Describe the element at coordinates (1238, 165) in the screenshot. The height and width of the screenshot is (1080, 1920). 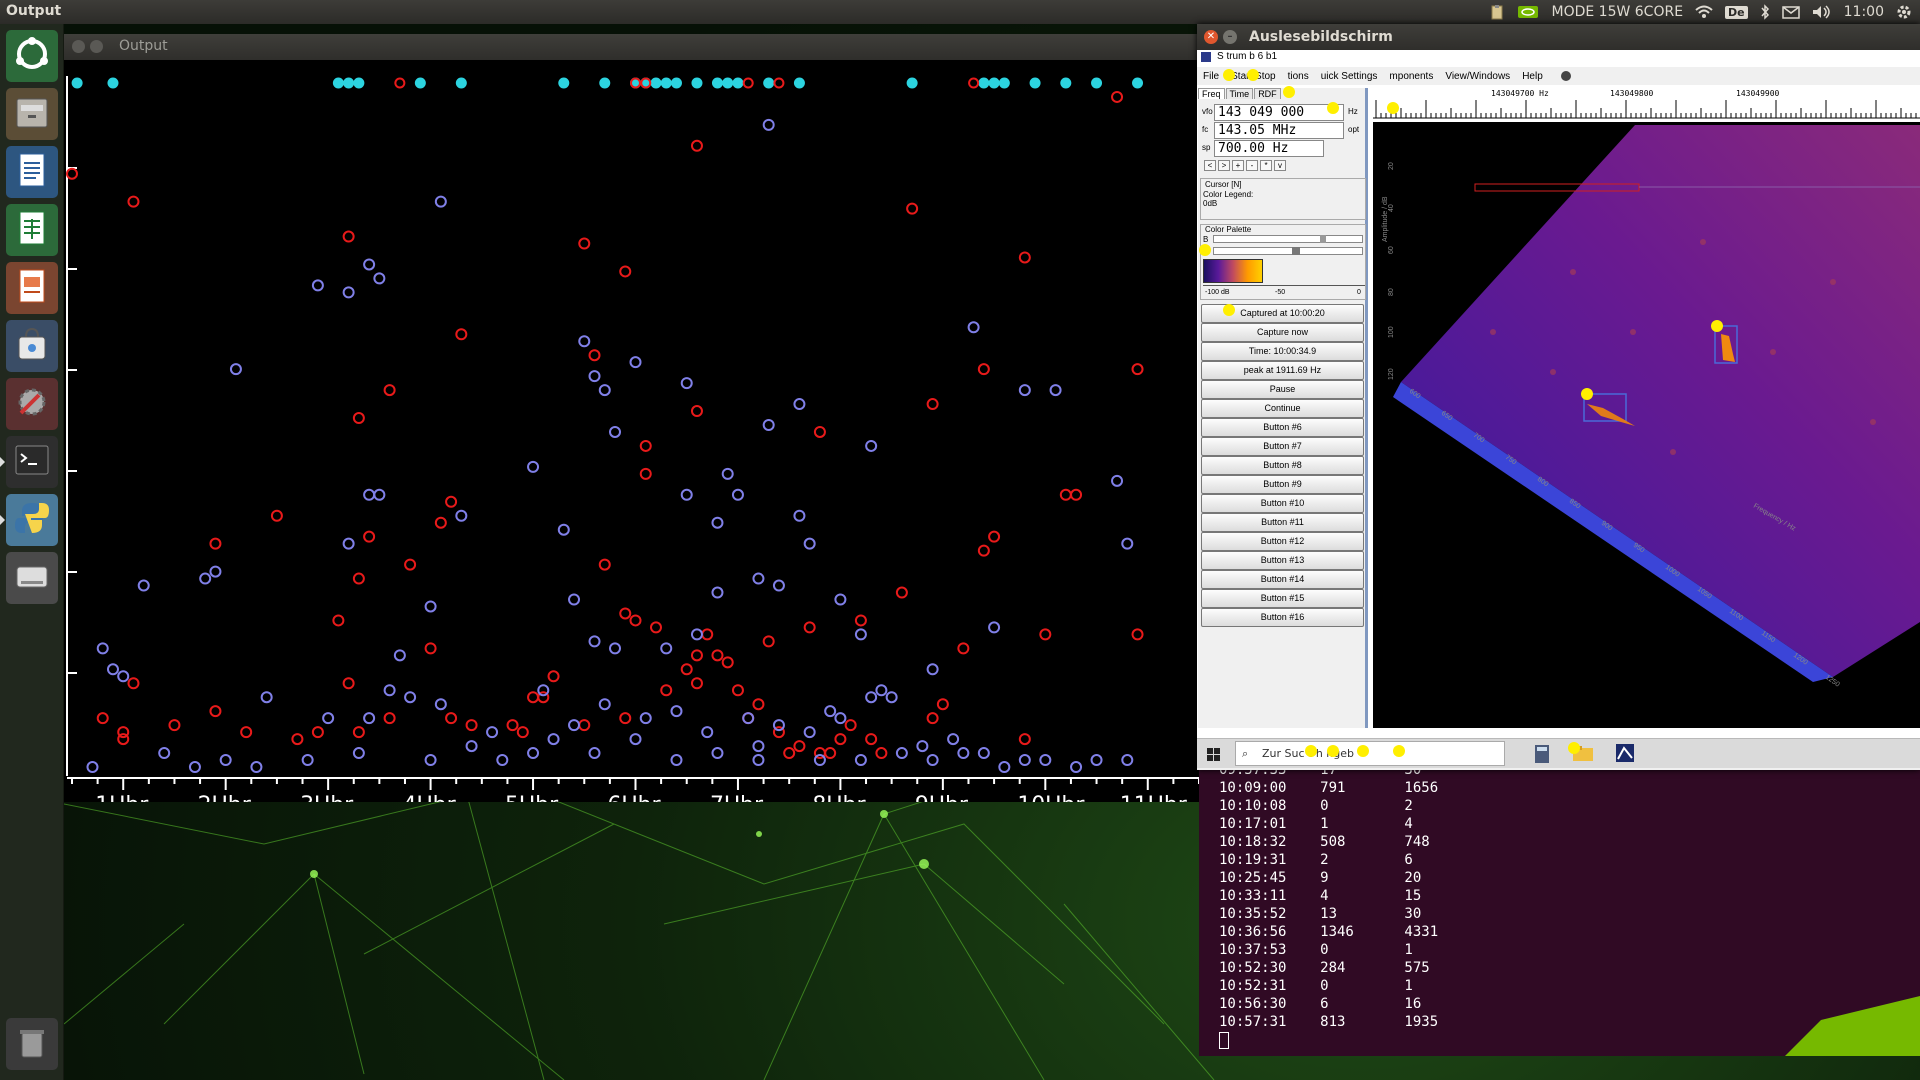
I see `nav-plus-button: +` at that location.